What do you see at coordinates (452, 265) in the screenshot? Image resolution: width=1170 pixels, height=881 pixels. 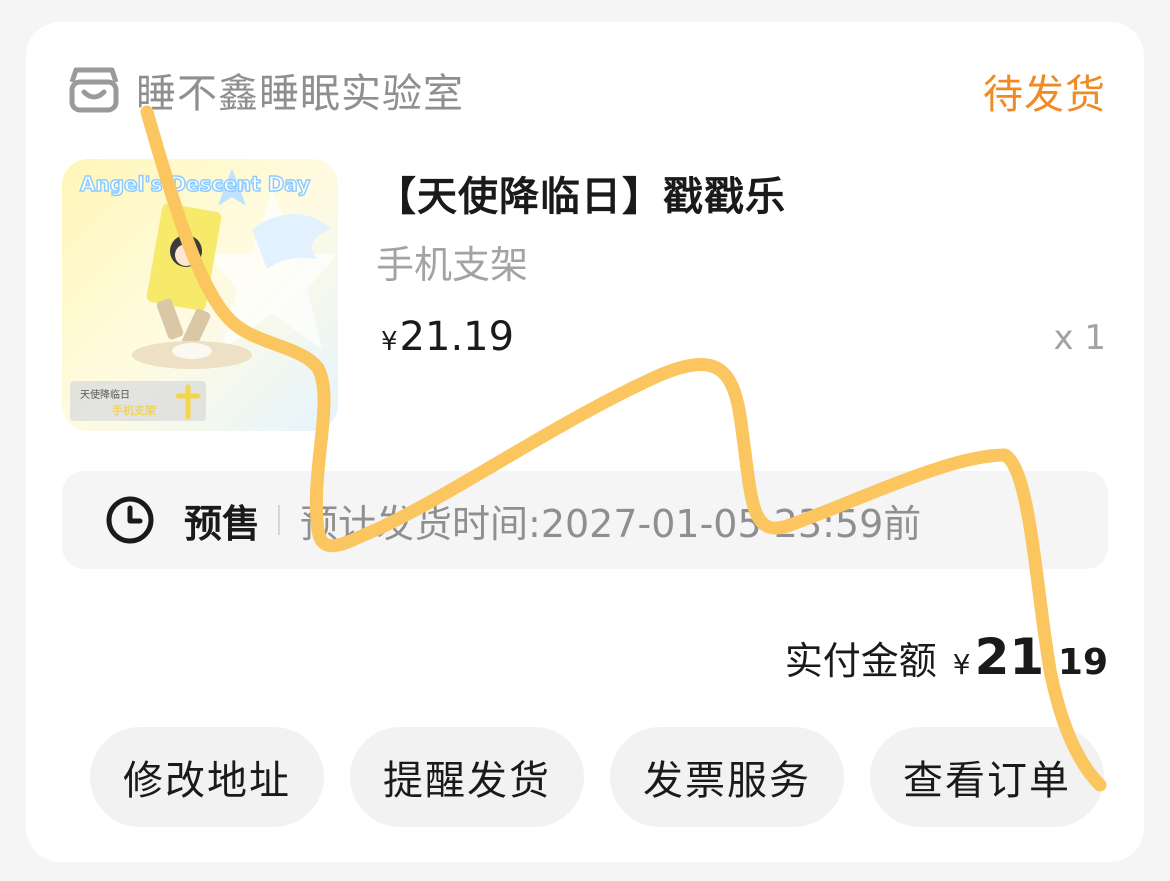 I see `product-variant: 手机支架` at bounding box center [452, 265].